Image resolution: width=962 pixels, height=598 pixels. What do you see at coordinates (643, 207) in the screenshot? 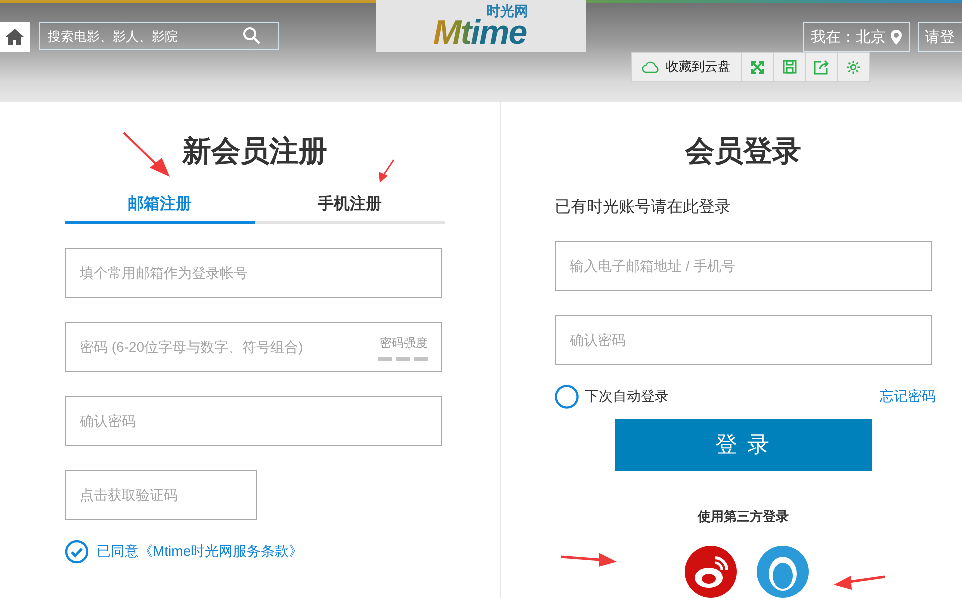
I see `login-subtitle: 已有时光账号请在此登录` at bounding box center [643, 207].